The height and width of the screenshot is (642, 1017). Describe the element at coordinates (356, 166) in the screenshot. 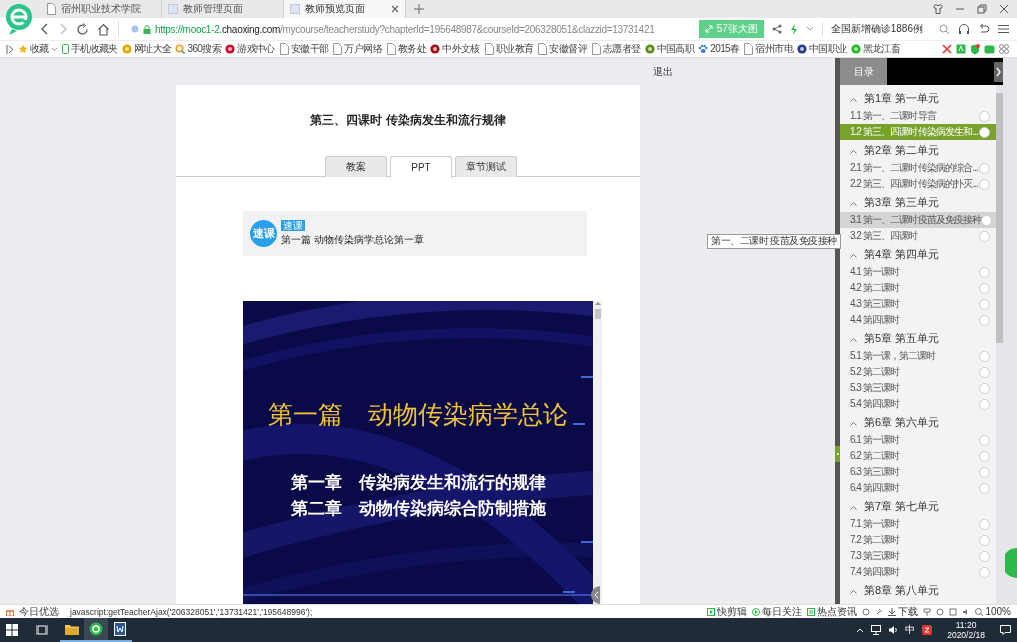

I see `content-tab: 教案` at that location.